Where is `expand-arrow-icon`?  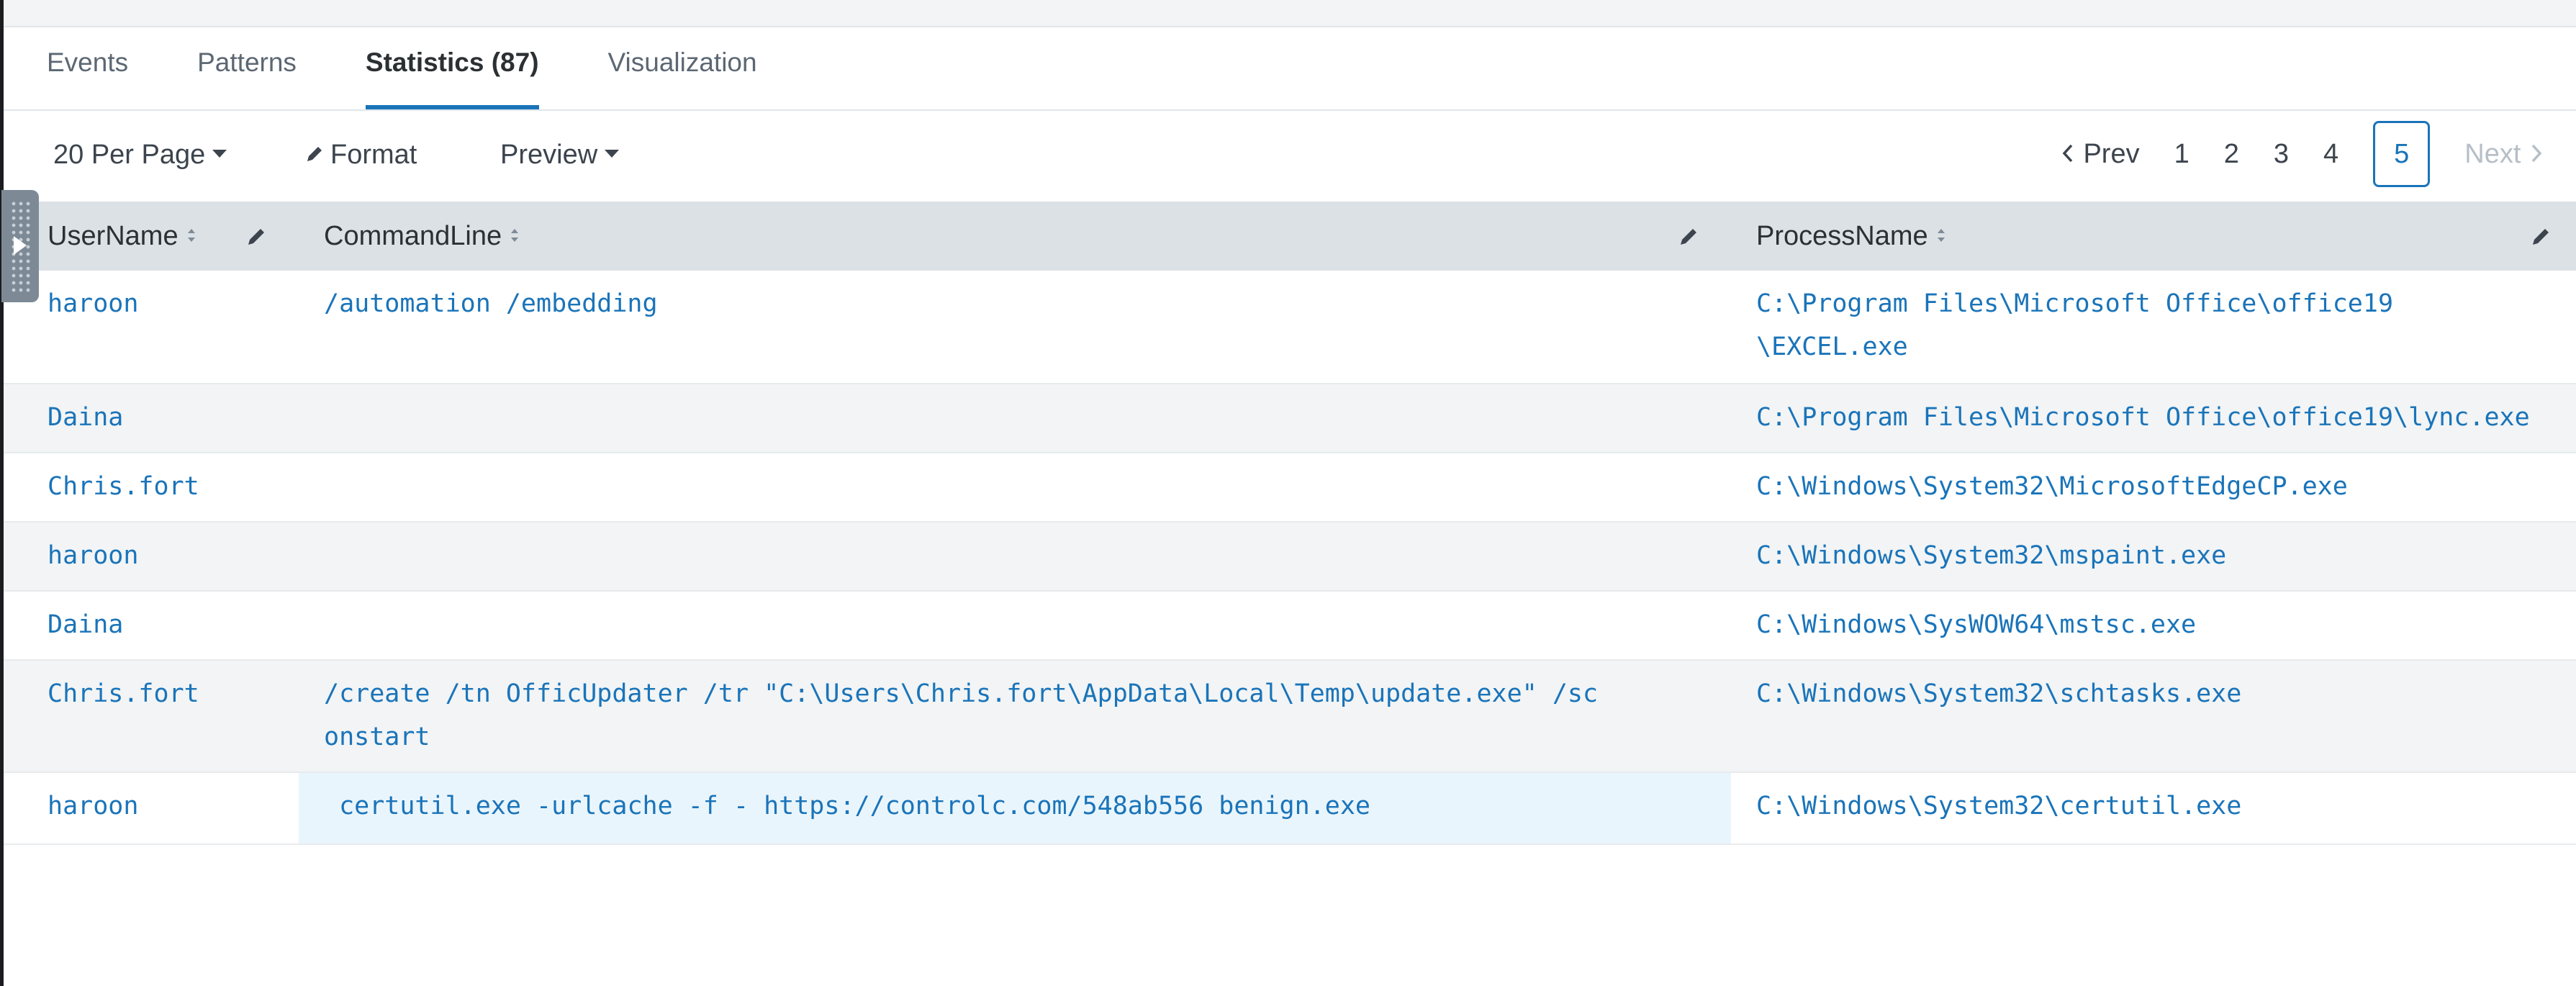
expand-arrow-icon is located at coordinates (20, 246).